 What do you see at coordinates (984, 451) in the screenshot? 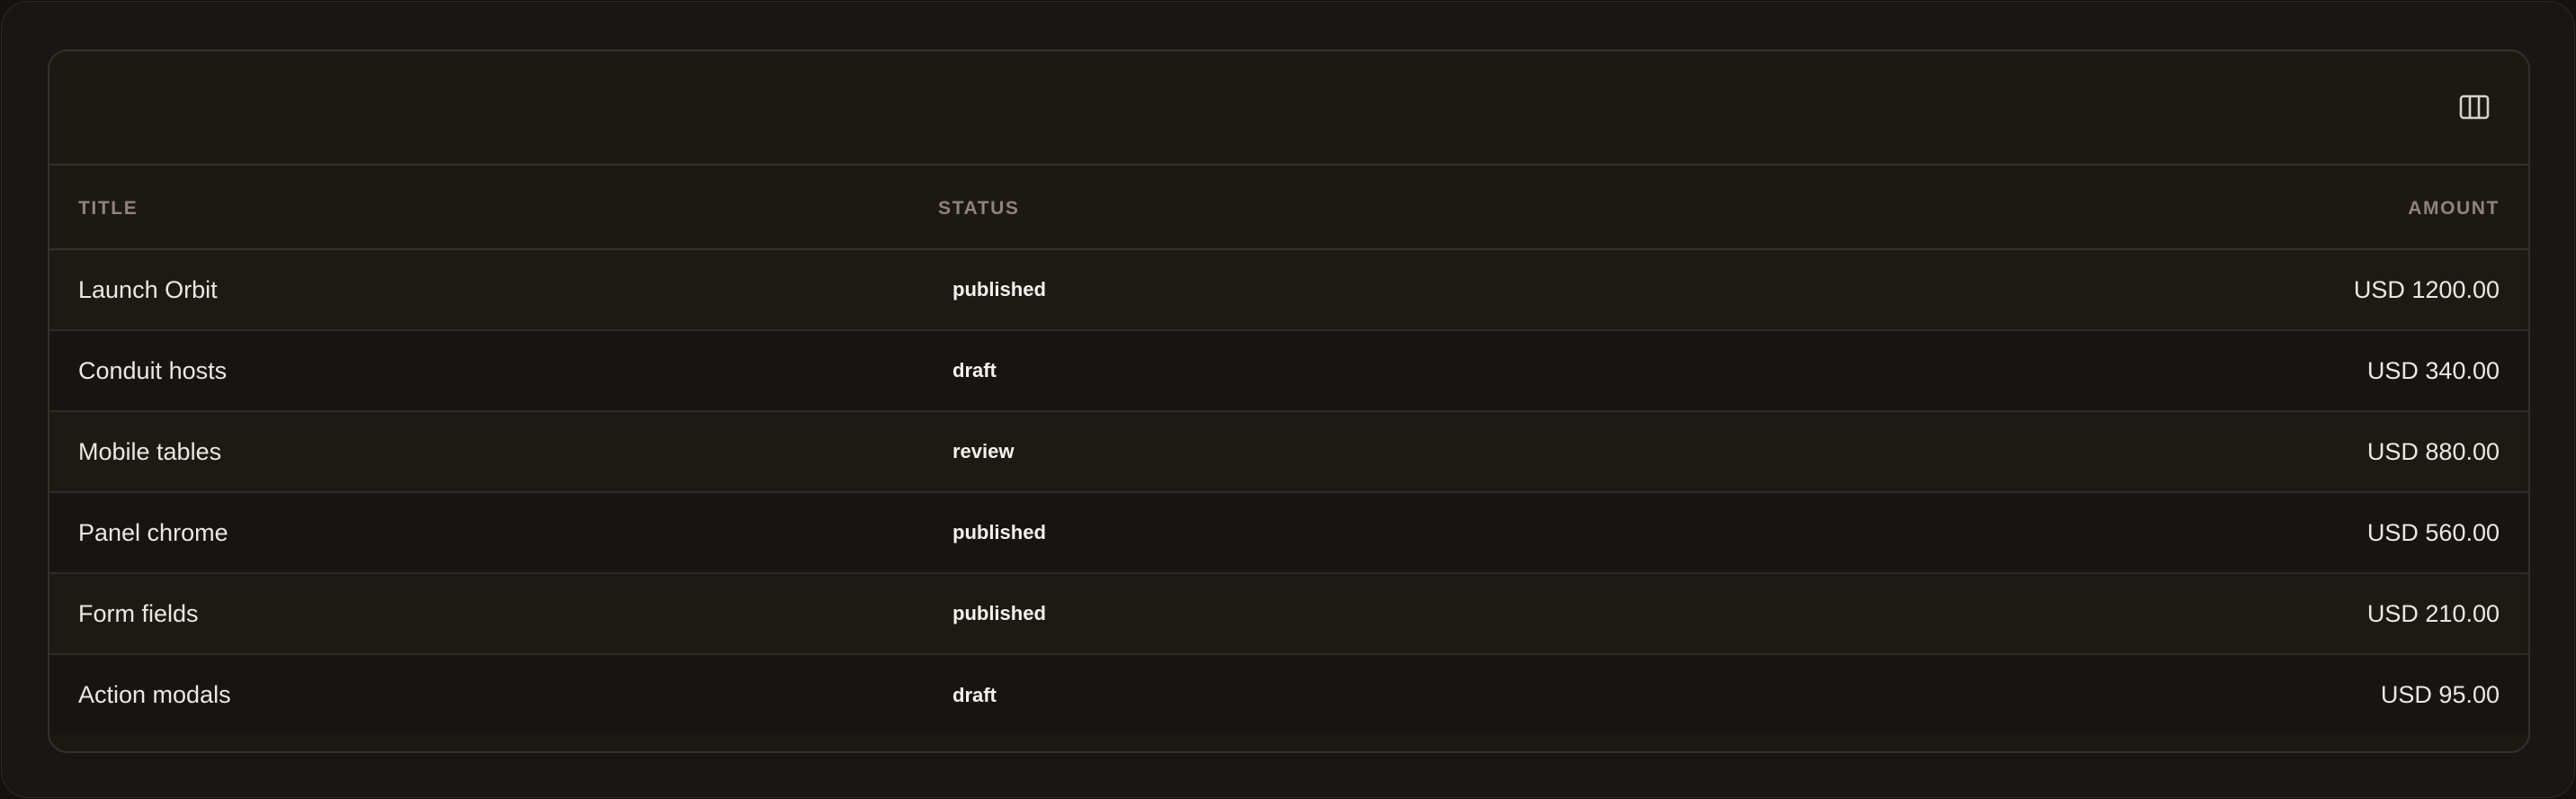
I see `status-badge: review` at bounding box center [984, 451].